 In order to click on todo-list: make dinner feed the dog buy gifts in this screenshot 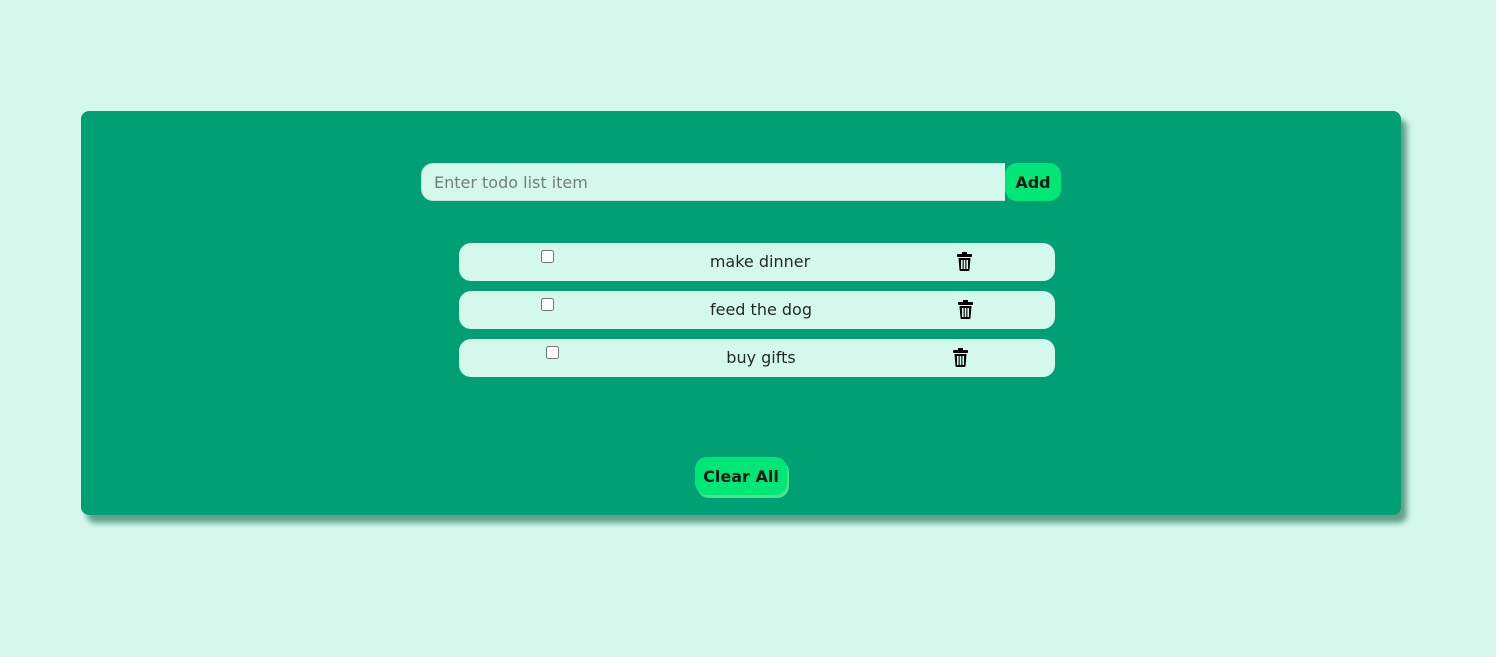, I will do `click(757, 315)`.